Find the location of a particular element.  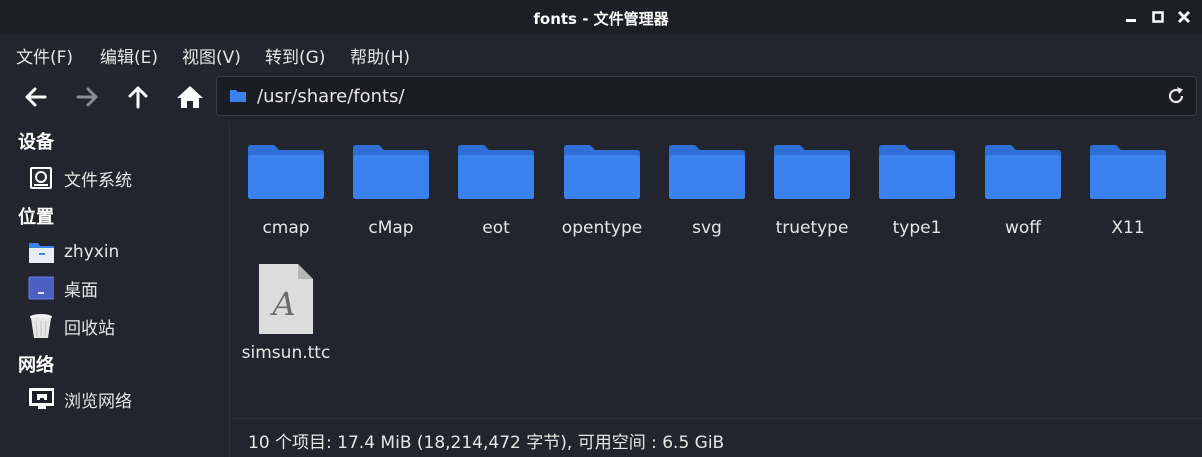

folder-item-eot: eot is located at coordinates (491, 182).